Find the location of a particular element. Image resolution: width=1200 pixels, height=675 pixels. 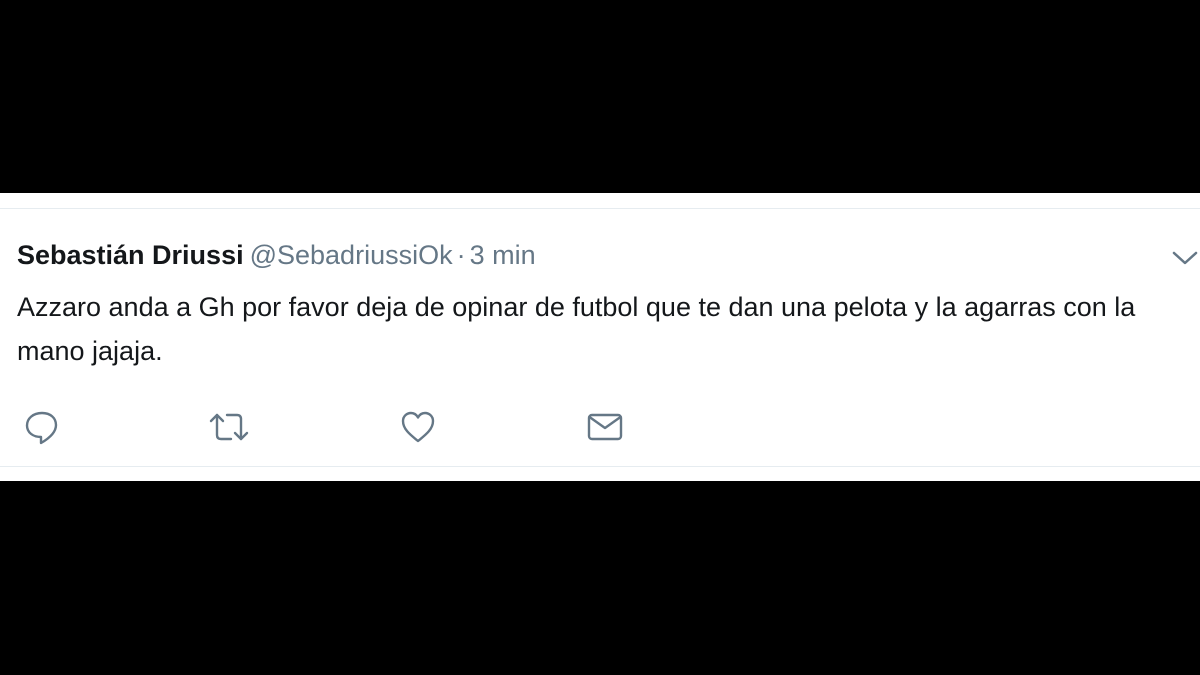

author-handle: @SebadriussiOk is located at coordinates (351, 255).